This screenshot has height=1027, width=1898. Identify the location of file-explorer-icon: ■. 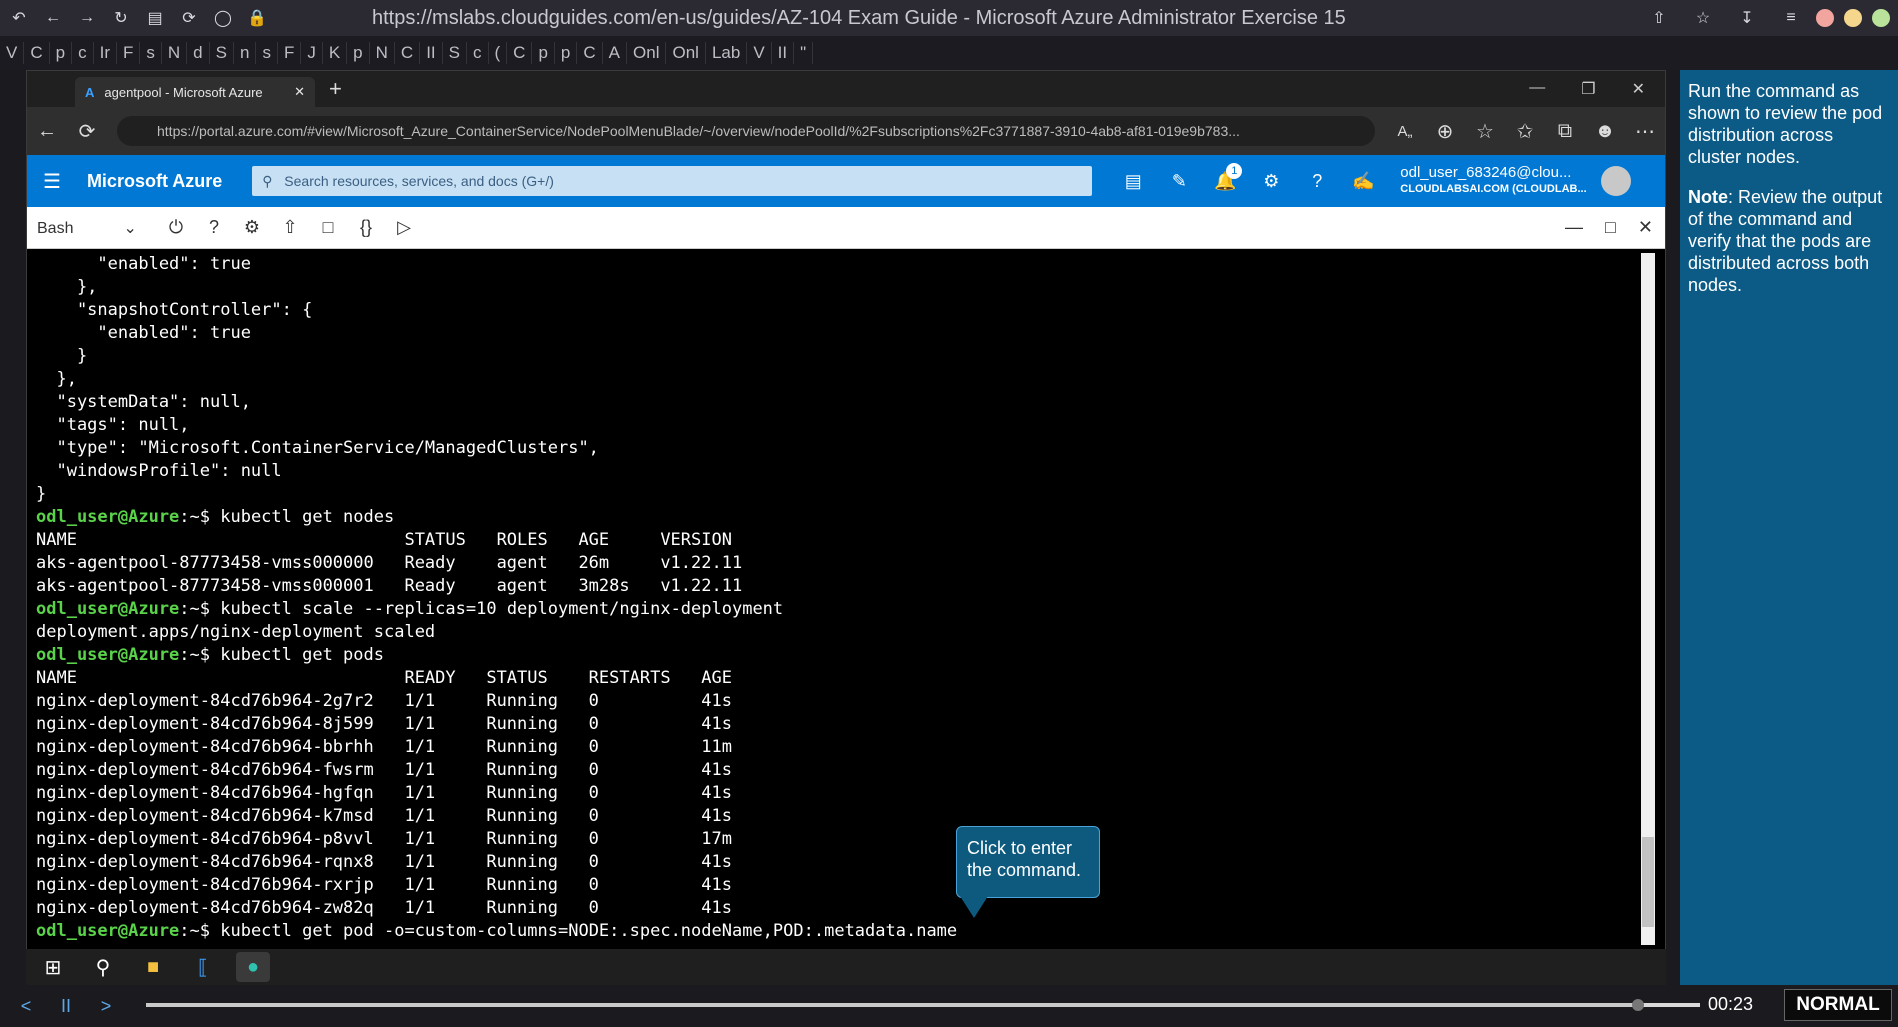
(153, 967).